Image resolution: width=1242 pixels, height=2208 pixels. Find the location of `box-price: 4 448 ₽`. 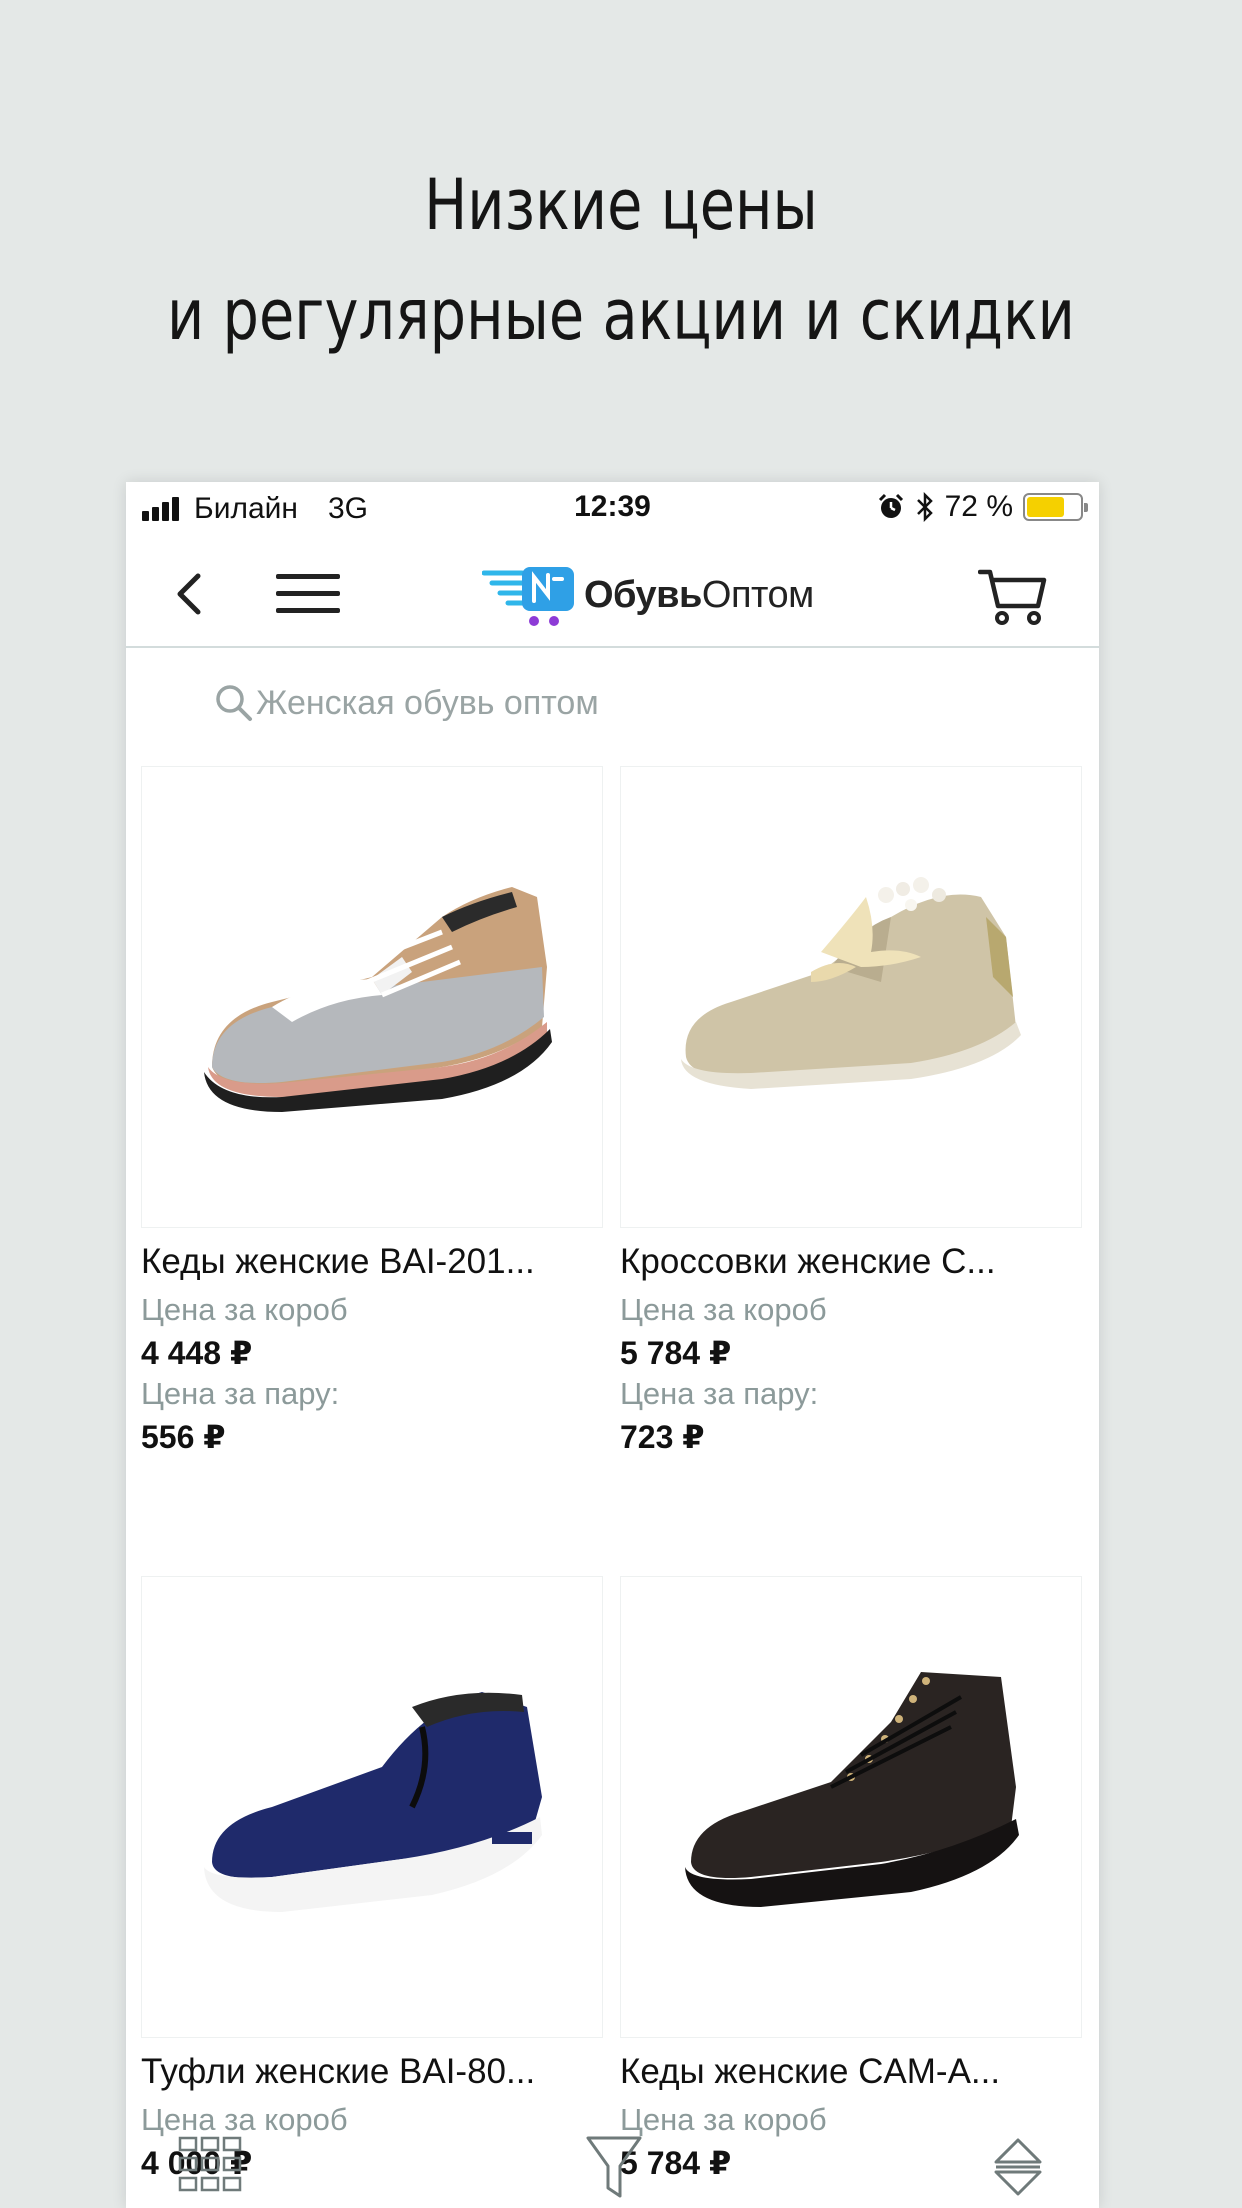

box-price: 4 448 ₽ is located at coordinates (197, 1353).